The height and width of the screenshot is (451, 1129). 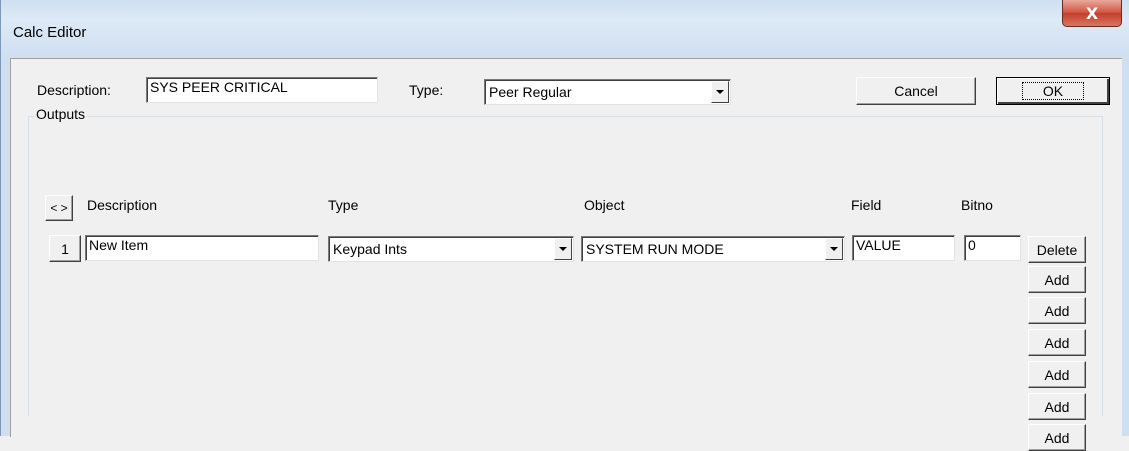 What do you see at coordinates (530, 92) in the screenshot?
I see `type-select-value: Peer Regular` at bounding box center [530, 92].